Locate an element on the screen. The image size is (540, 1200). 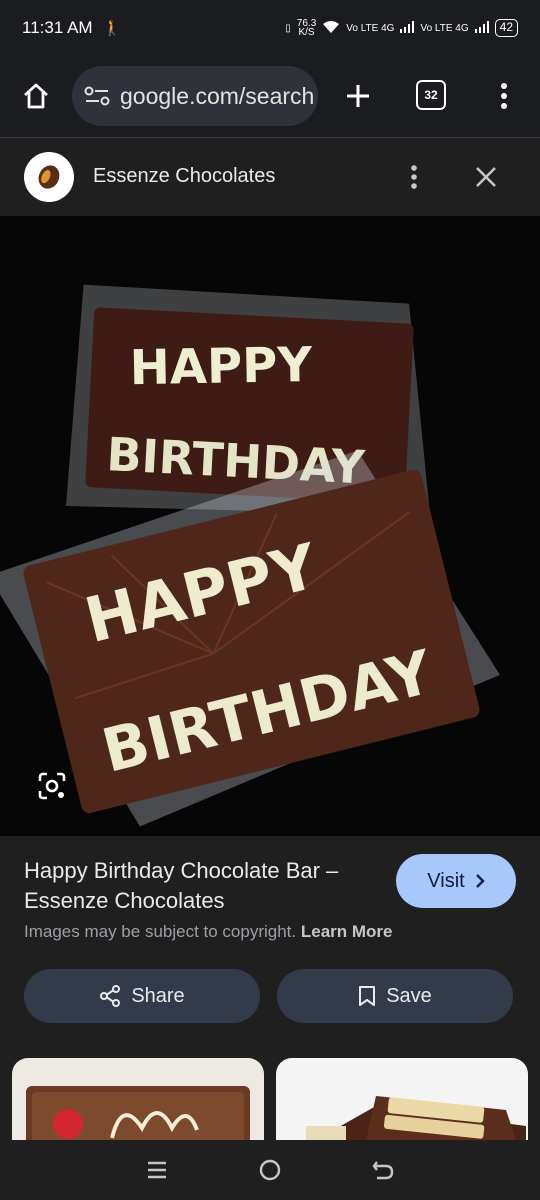
vibrate-icon: ▯ is located at coordinates (288, 28).